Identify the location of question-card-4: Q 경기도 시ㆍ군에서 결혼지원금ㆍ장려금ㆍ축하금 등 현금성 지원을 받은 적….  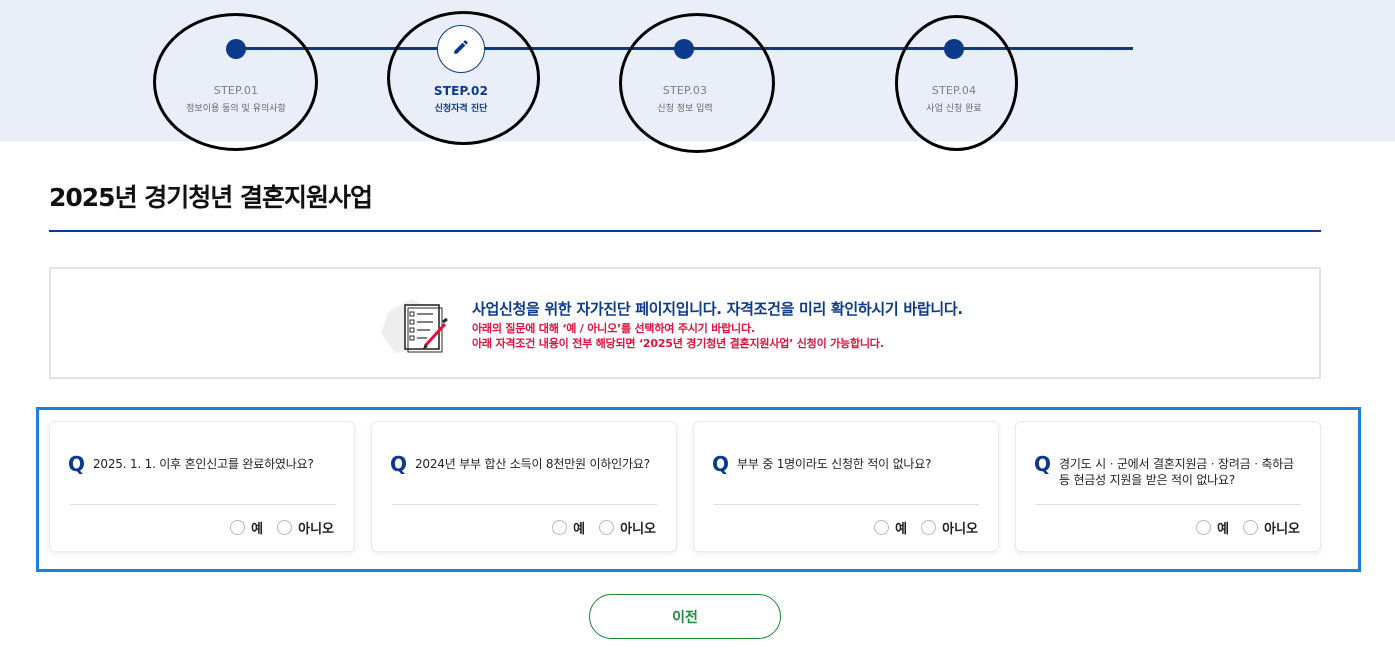
(1168, 486).